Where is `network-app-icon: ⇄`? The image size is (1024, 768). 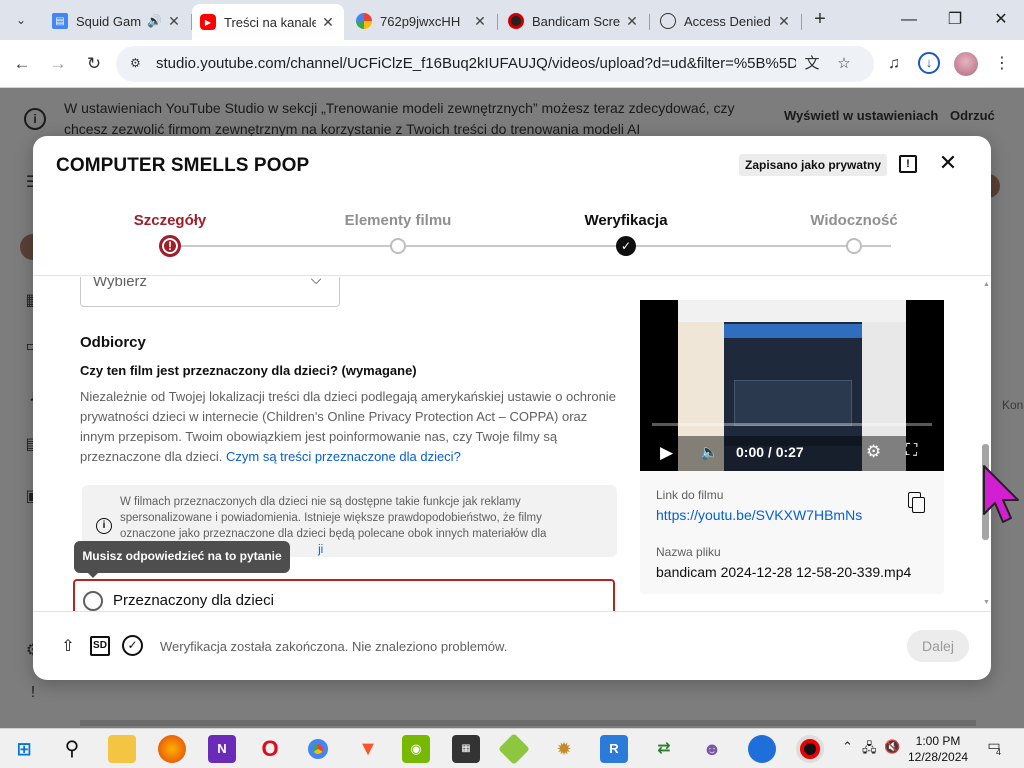
network-app-icon: ⇄ is located at coordinates (664, 749).